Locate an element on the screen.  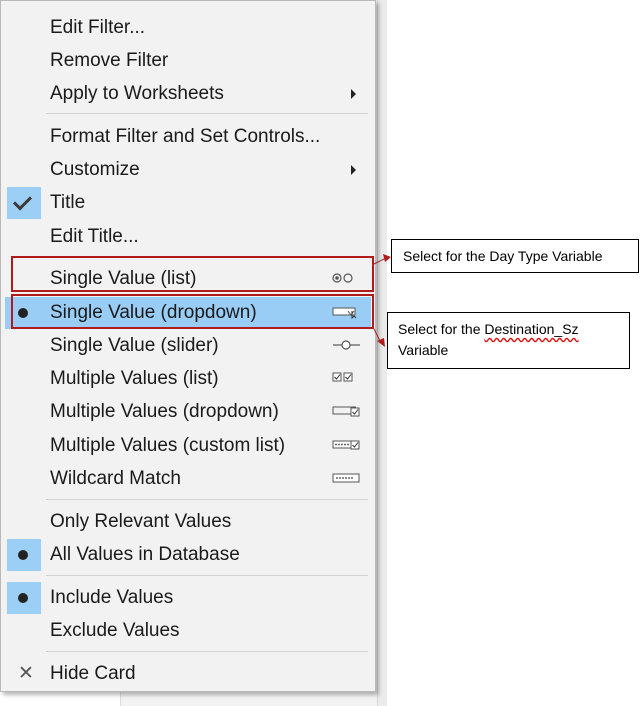
callout-day-type: Select for the Day Type Variable is located at coordinates (515, 256).